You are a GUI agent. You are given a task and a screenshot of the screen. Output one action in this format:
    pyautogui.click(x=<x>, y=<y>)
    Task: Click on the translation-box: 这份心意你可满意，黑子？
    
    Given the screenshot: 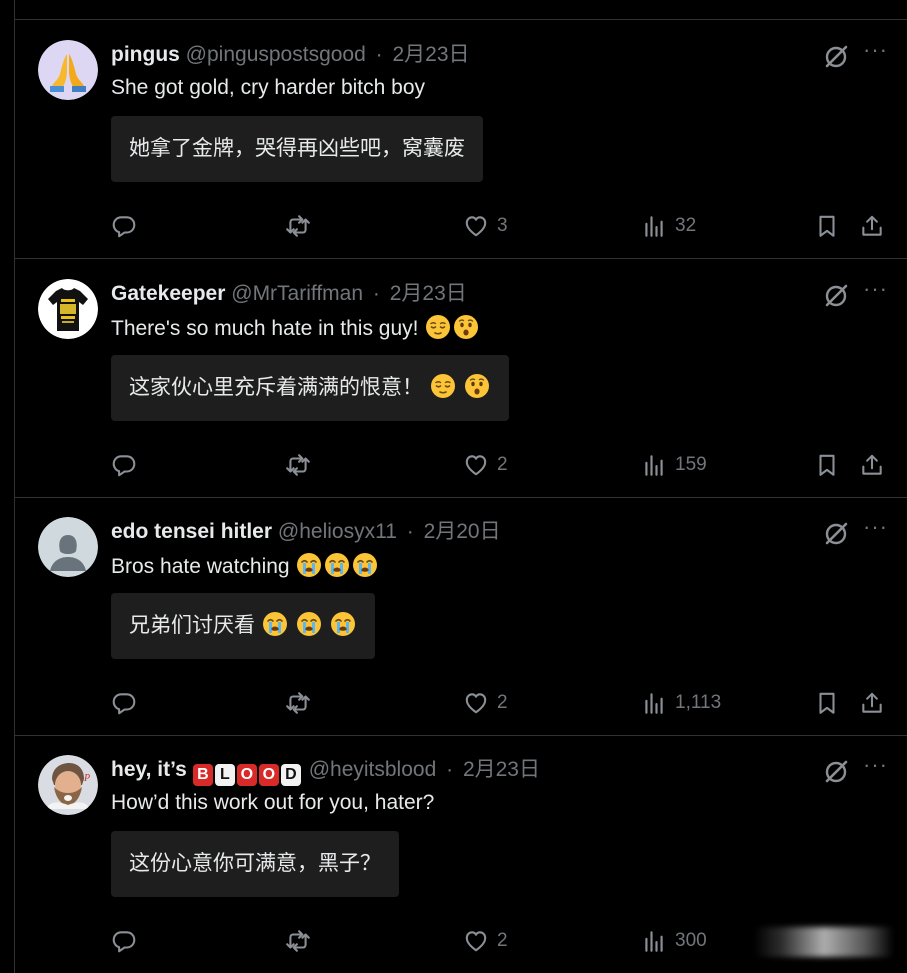 What is the action you would take?
    pyautogui.click(x=255, y=864)
    